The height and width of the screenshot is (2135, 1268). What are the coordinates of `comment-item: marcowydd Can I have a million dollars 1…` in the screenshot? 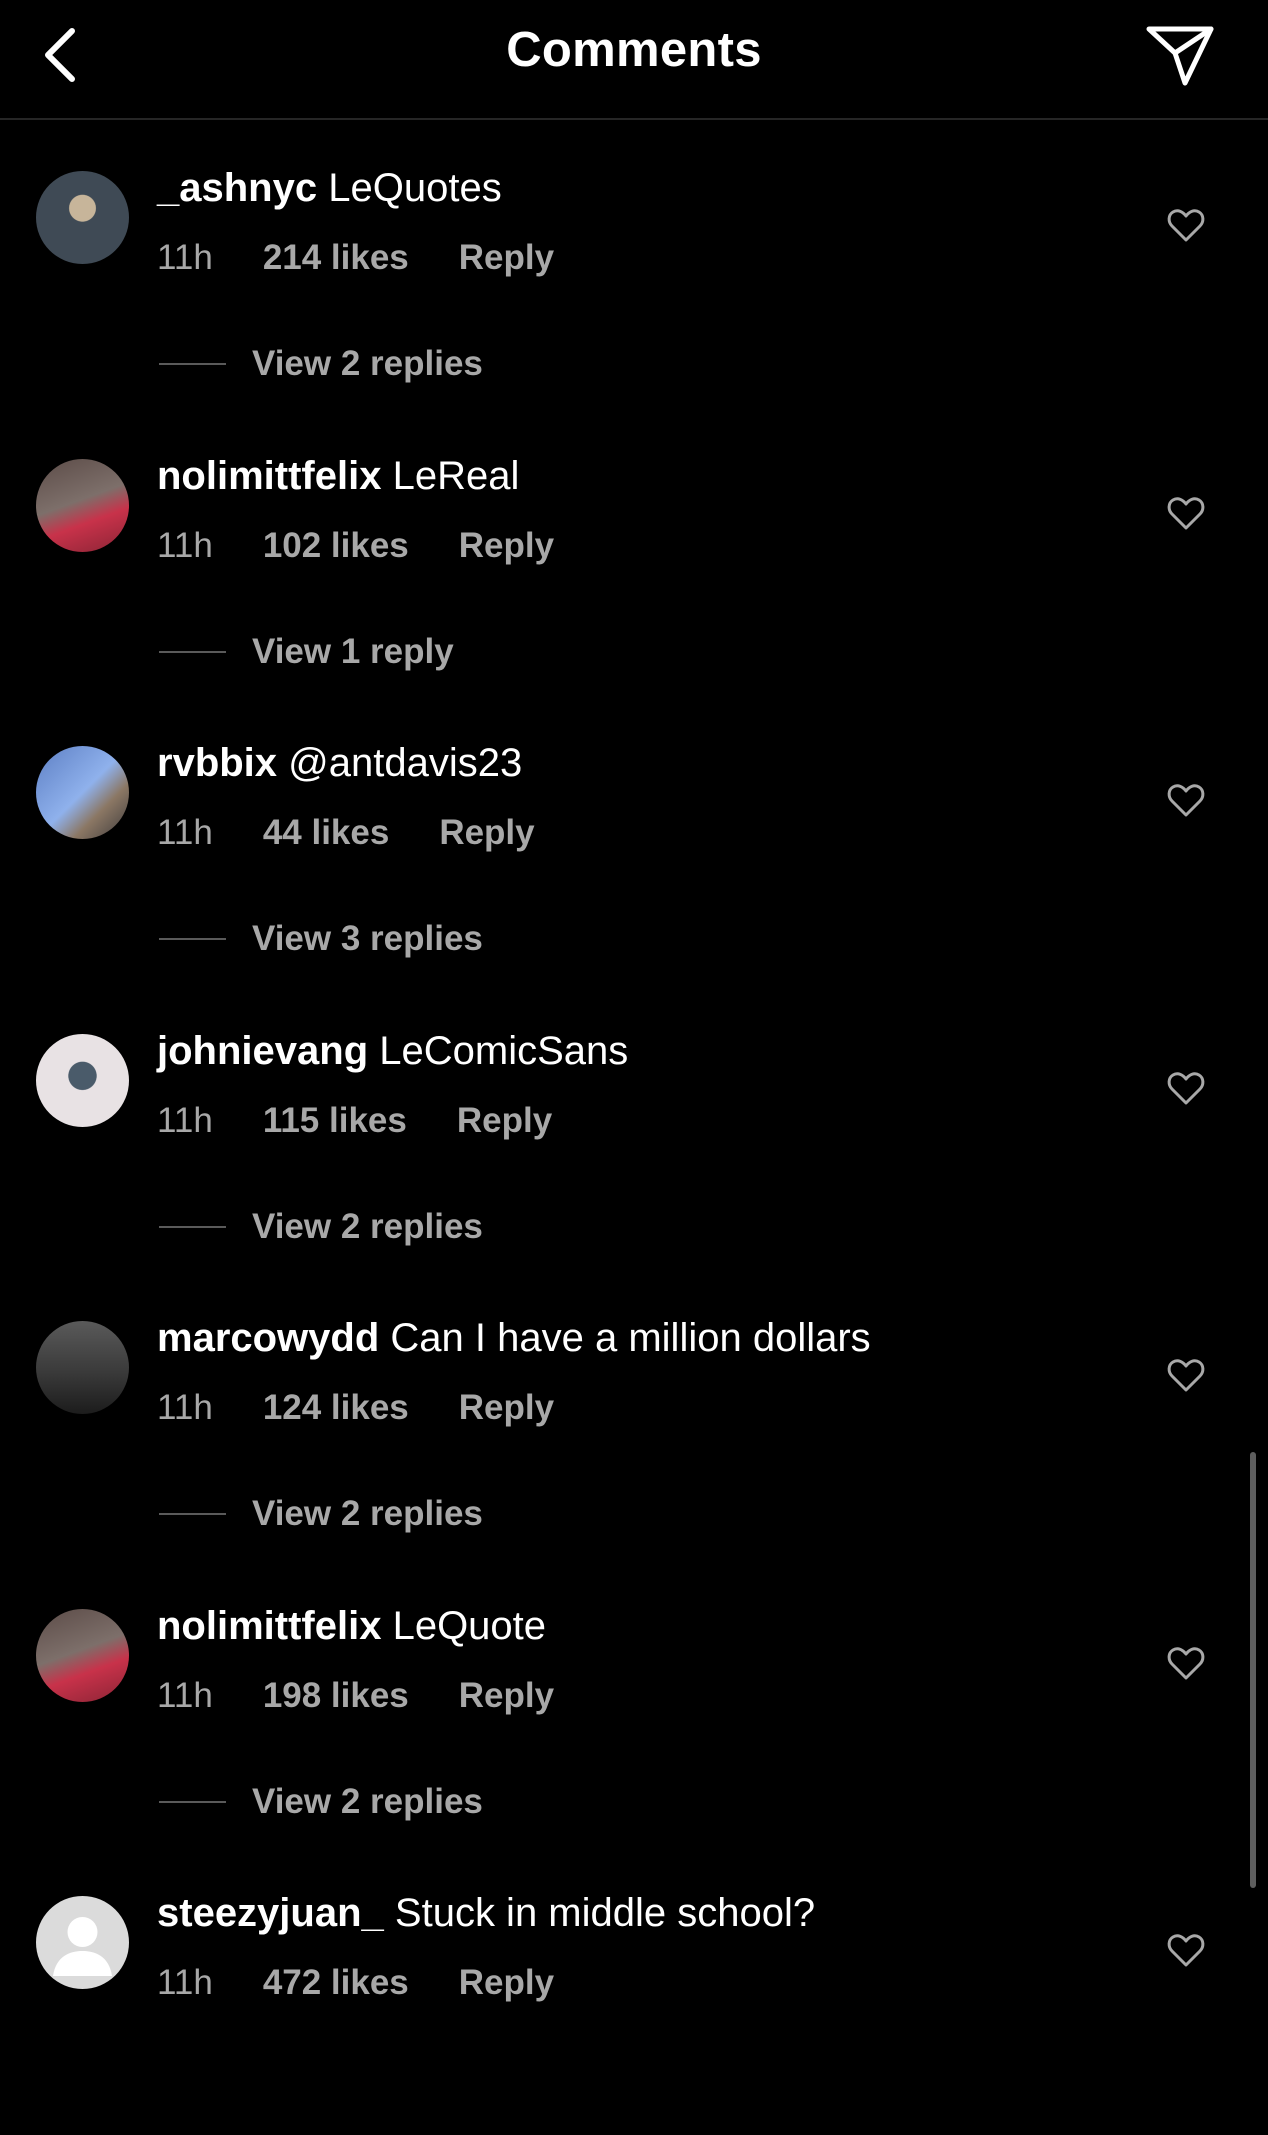 It's located at (634, 1416).